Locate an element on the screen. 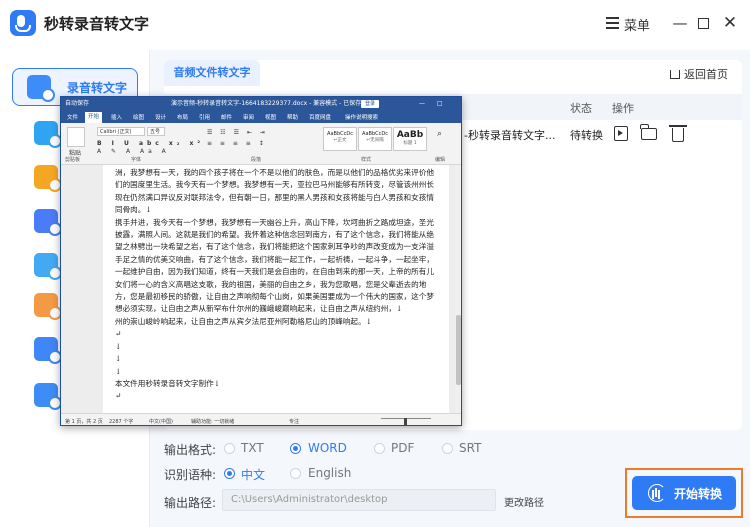 The image size is (750, 527). word-status-bar: 第 1 页，共 2 页 2287 个字 中文(中国) 辅助功能: 一切就绪 专注 is located at coordinates (261, 419).